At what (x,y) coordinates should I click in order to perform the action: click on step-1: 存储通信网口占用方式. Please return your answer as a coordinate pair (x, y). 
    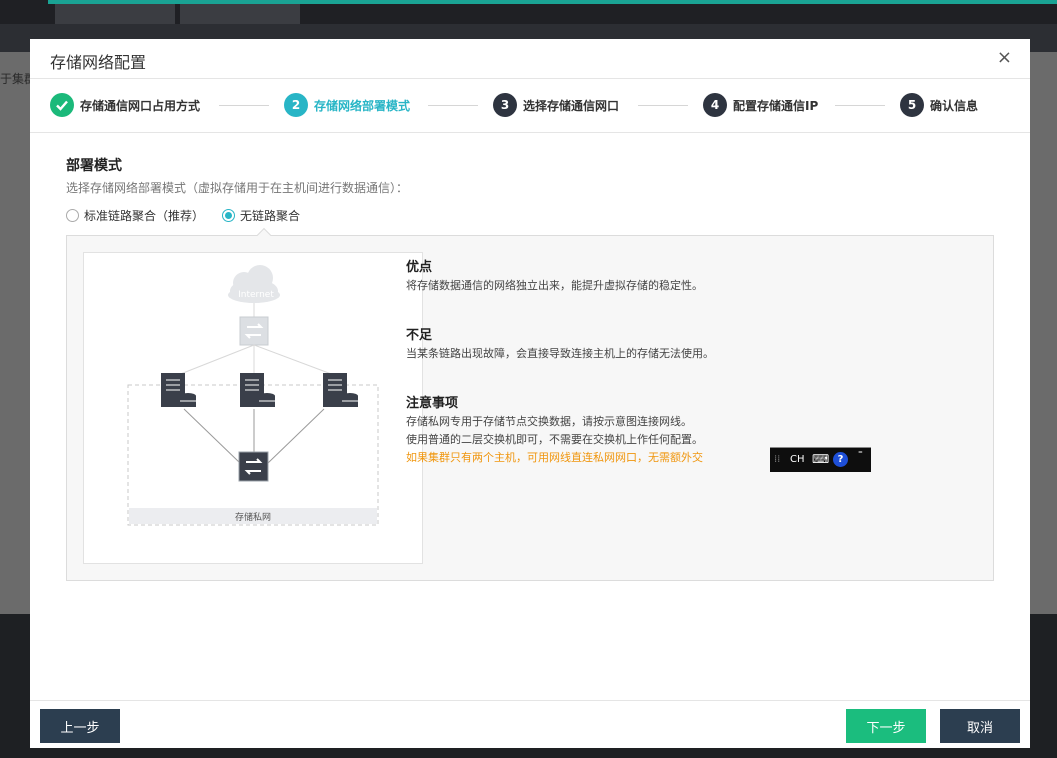
    Looking at the image, I should click on (125, 105).